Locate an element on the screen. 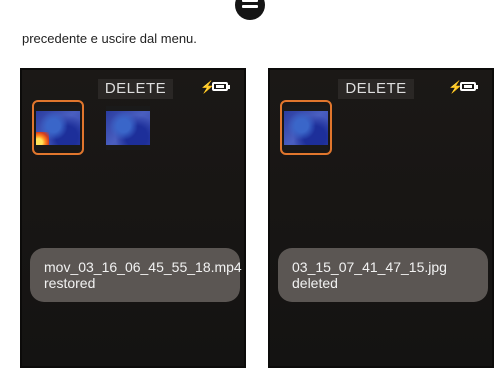 This screenshot has height=368, width=500. instruction-caption: precedente e uscire dal menu. is located at coordinates (109, 38).